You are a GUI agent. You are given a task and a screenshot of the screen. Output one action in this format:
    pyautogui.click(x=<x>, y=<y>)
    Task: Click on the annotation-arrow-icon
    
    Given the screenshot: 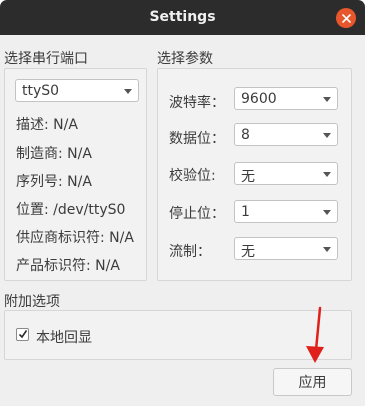 What is the action you would take?
    pyautogui.click(x=315, y=334)
    